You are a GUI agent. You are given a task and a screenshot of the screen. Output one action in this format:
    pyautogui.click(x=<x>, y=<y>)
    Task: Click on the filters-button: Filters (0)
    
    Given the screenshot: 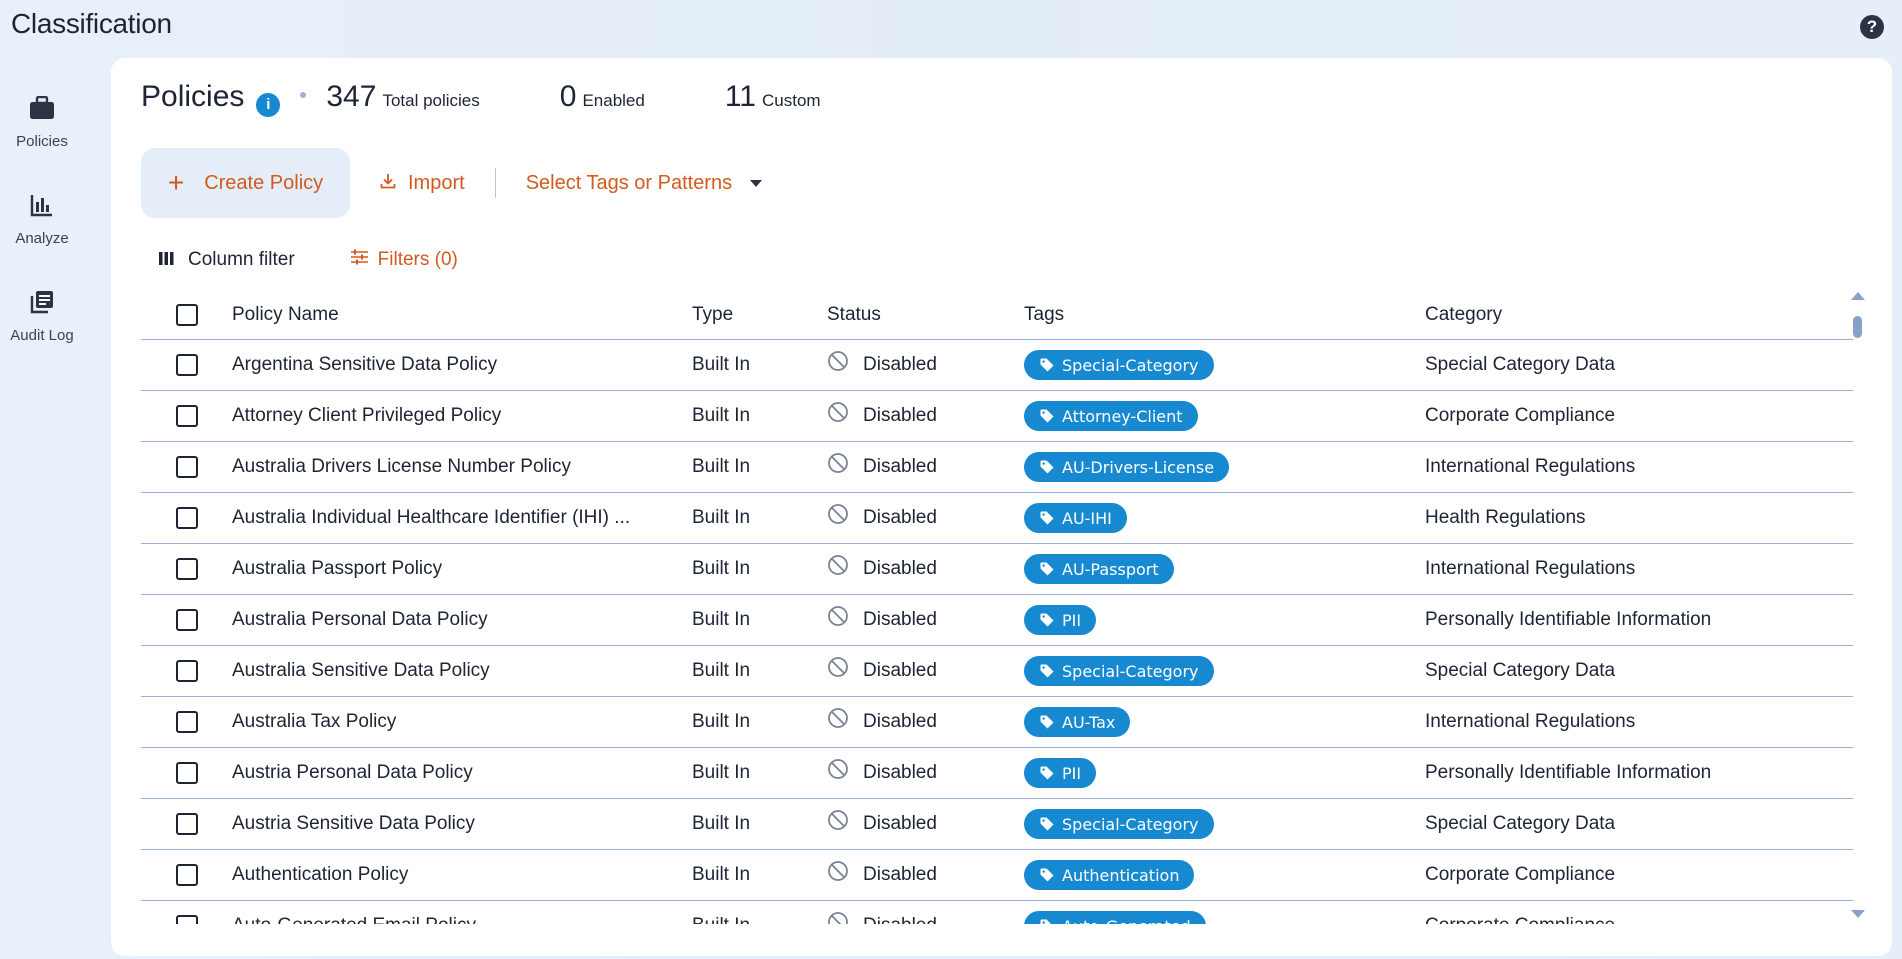 What is the action you would take?
    pyautogui.click(x=404, y=260)
    